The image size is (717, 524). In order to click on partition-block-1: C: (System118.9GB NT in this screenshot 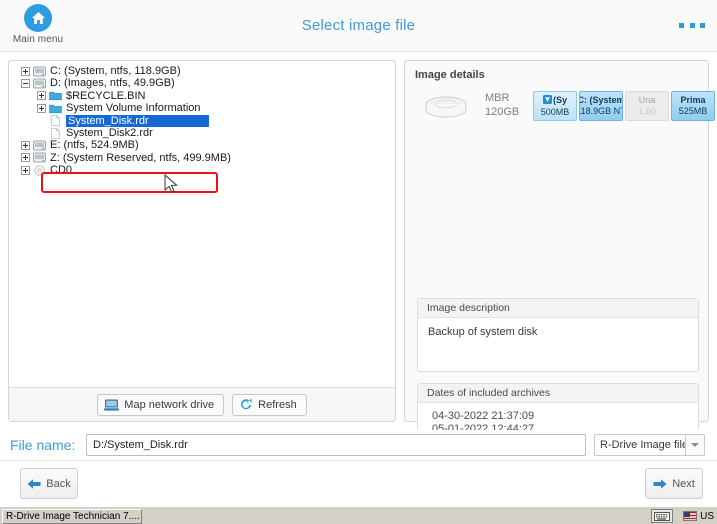, I will do `click(601, 106)`.